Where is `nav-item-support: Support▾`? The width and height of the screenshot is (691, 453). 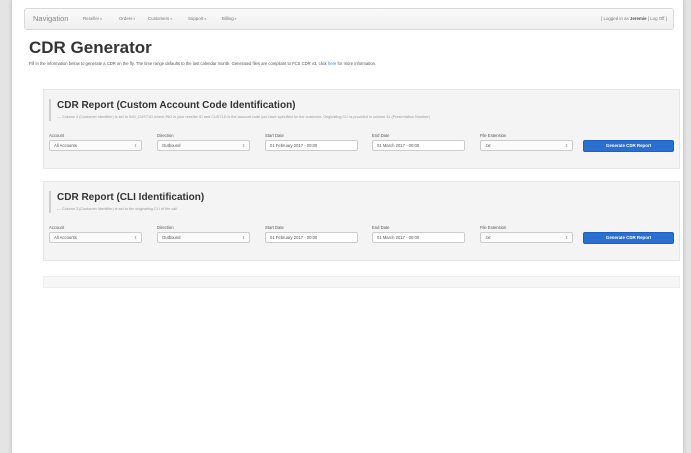 nav-item-support: Support▾ is located at coordinates (197, 18).